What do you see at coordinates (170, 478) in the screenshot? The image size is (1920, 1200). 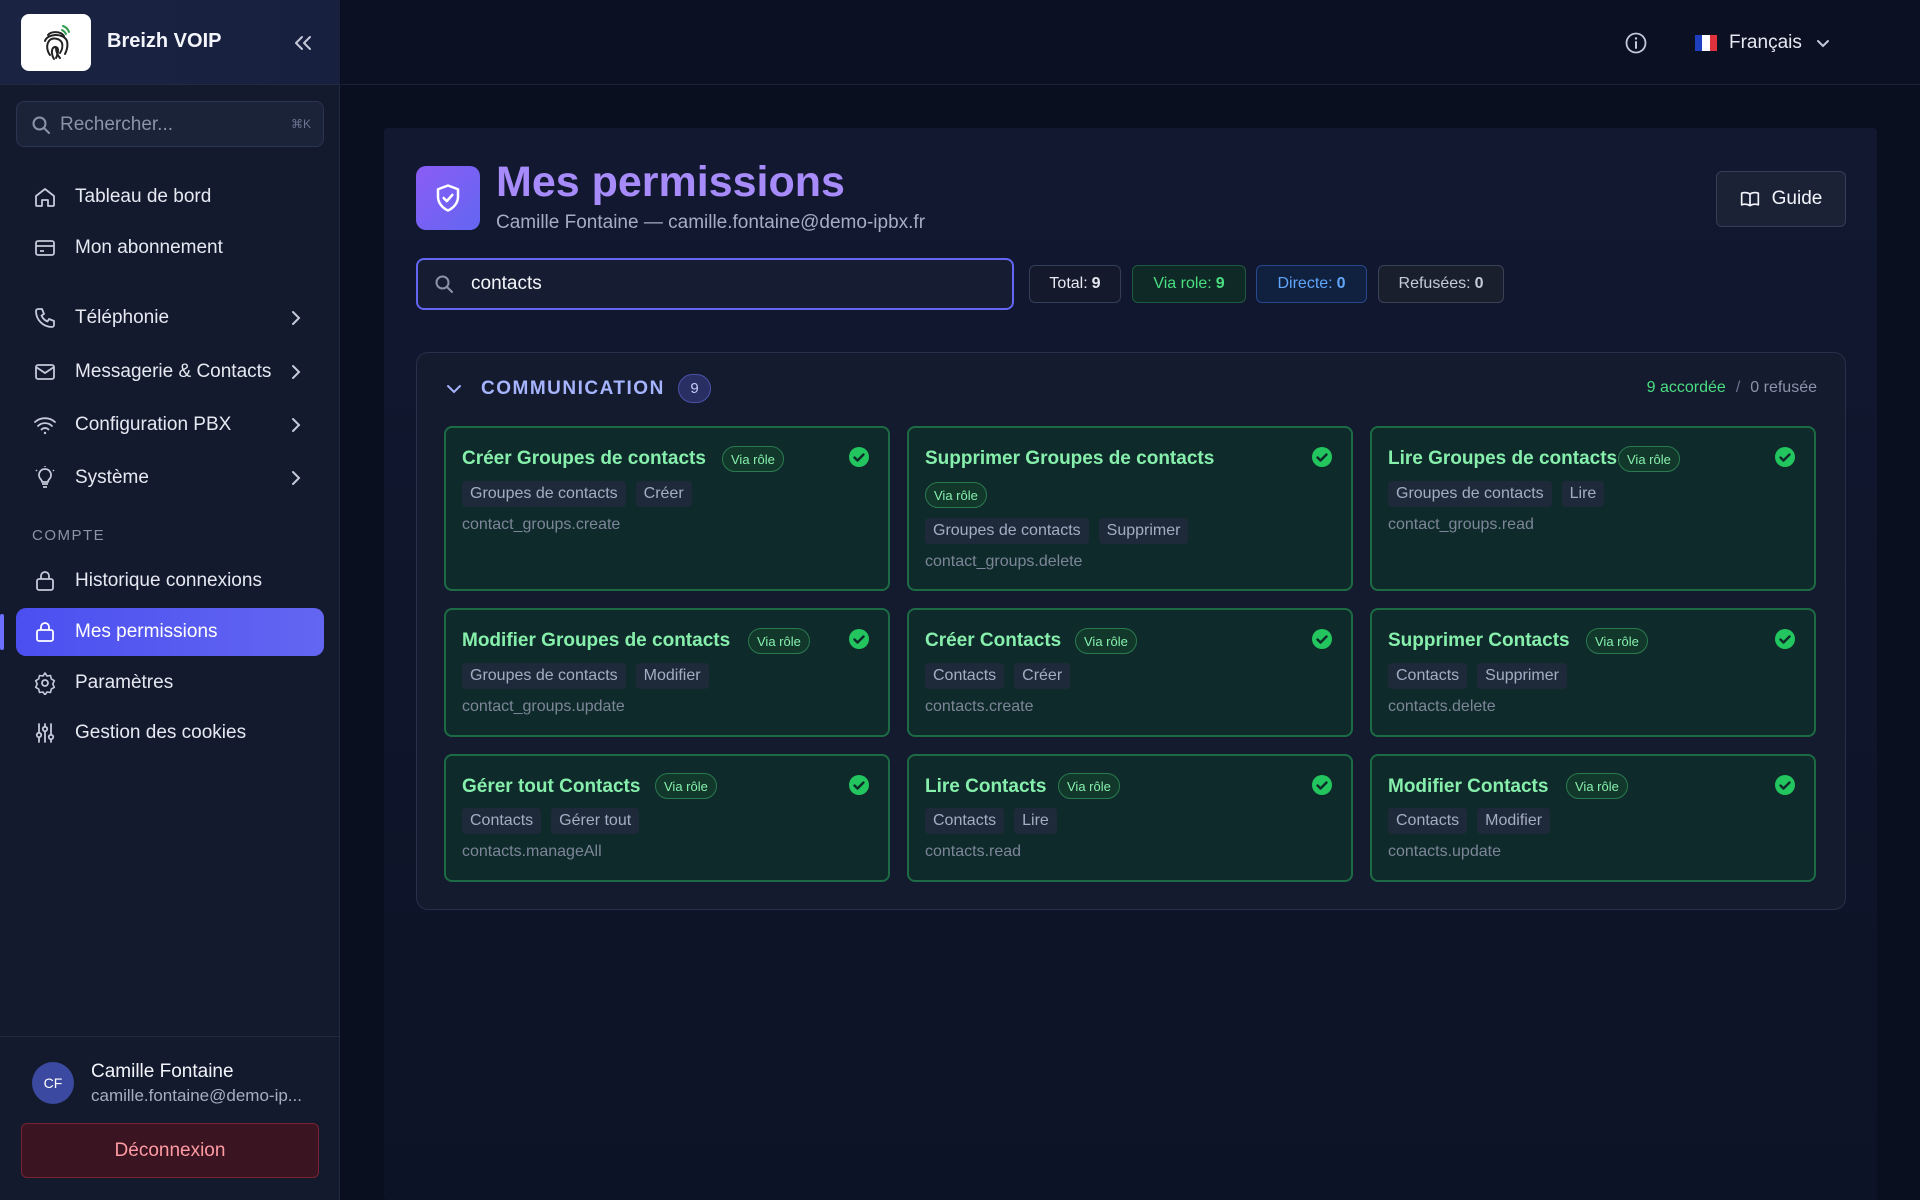 I see `sidebar-item-system: Système` at bounding box center [170, 478].